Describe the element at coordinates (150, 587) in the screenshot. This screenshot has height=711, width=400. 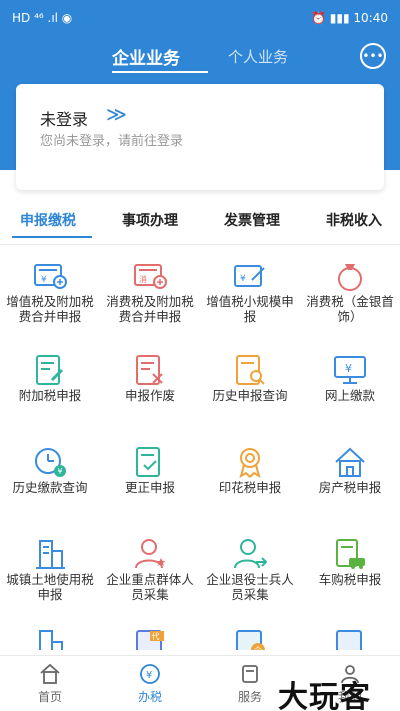
I see `service-label: 企业重点群体人员采集` at that location.